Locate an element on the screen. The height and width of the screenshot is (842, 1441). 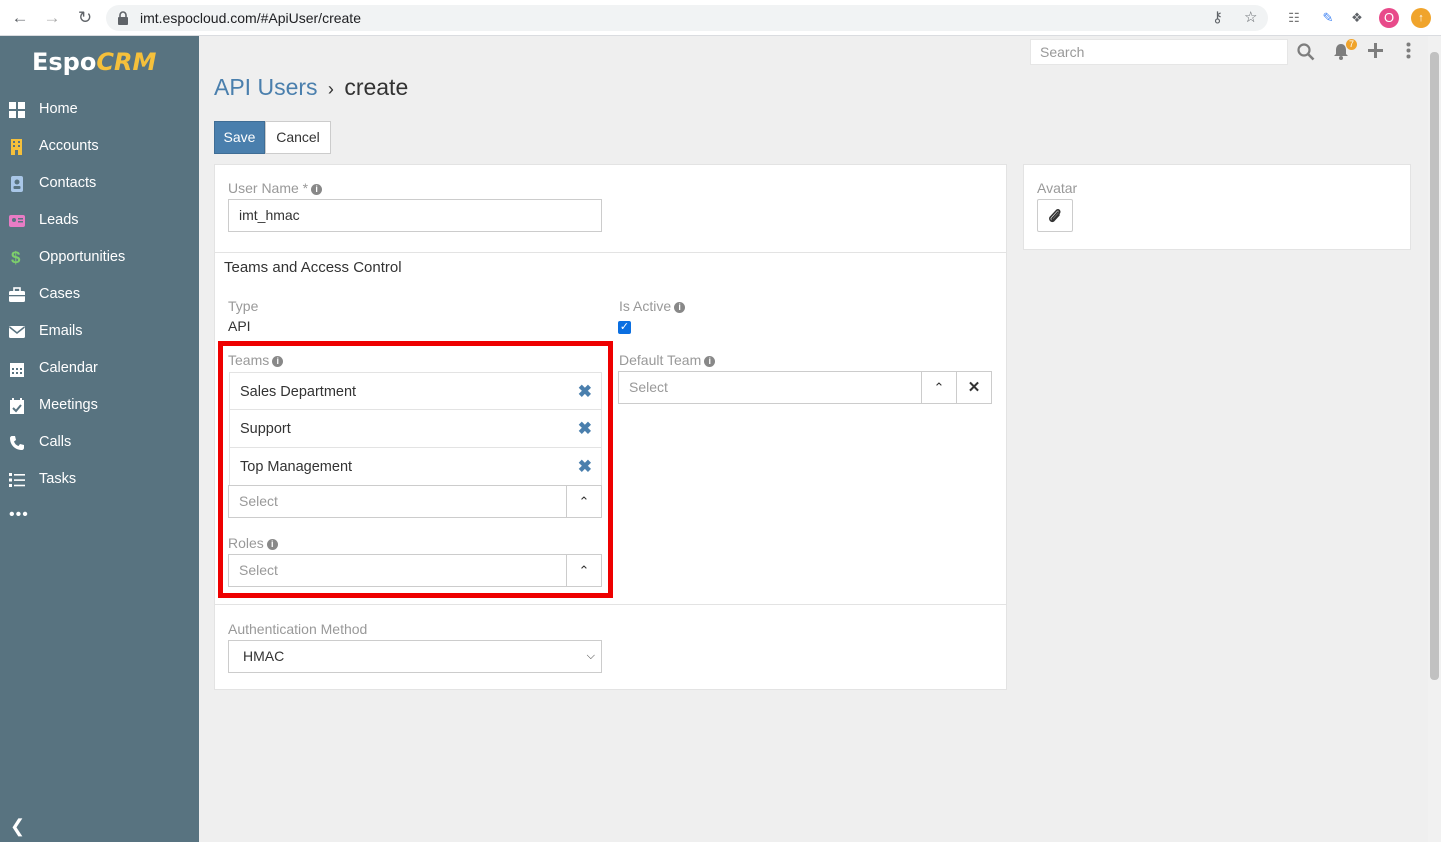
sidebar-item-label: Leads is located at coordinates (59, 220).